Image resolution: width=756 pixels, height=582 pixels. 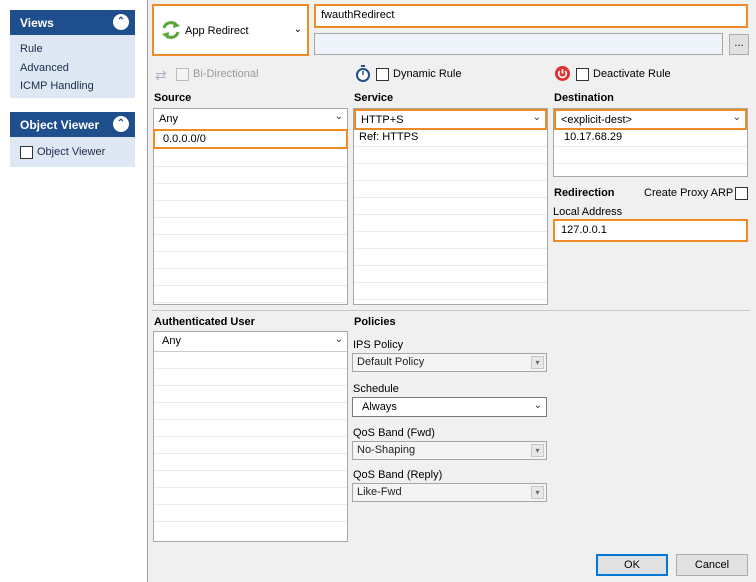 What do you see at coordinates (250, 342) in the screenshot?
I see `auth-user-dropdown: Any ⌄` at bounding box center [250, 342].